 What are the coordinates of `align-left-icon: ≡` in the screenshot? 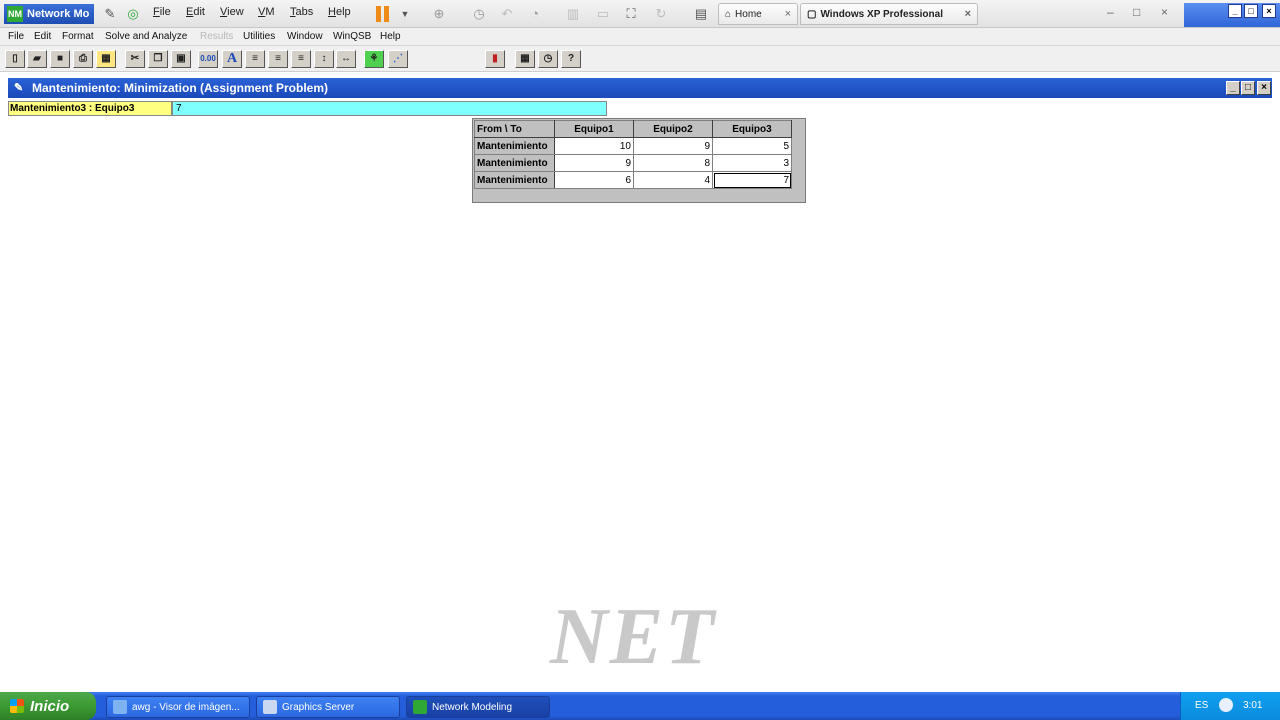 It's located at (255, 59).